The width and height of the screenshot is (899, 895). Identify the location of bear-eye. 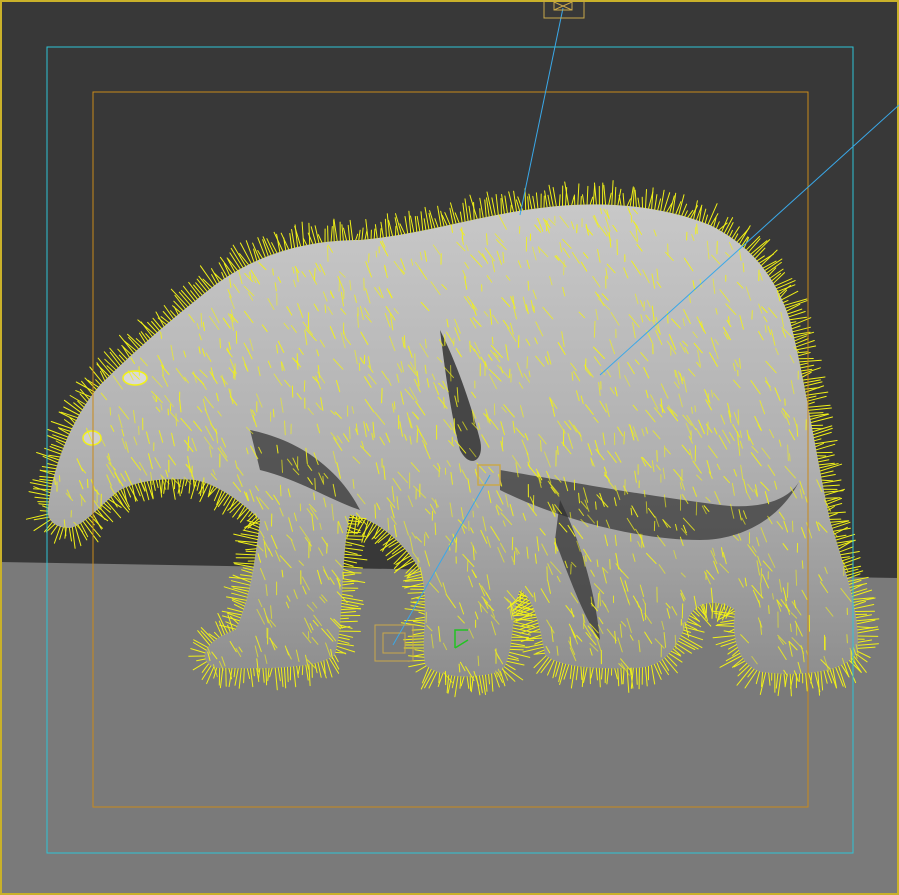
(135, 378).